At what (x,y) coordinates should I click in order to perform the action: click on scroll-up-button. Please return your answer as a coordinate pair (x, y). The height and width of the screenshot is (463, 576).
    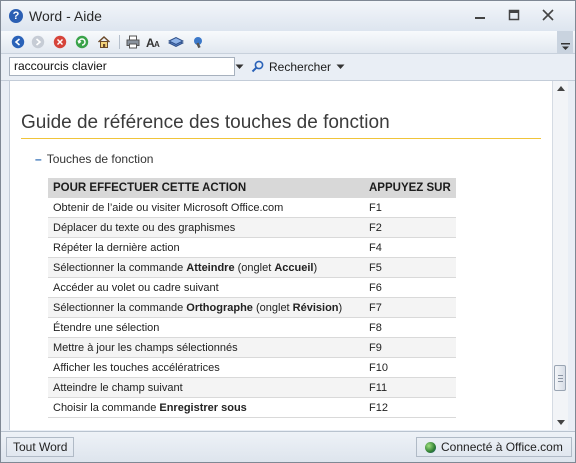
    Looking at the image, I should click on (560, 88).